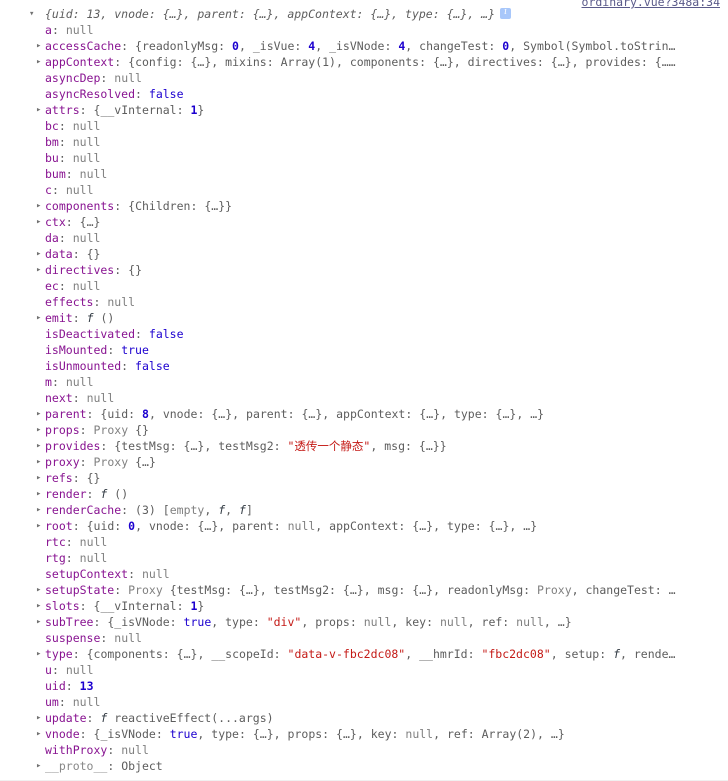 The image size is (728, 781). What do you see at coordinates (364, 30) in the screenshot?
I see `property-row-a: a: null` at bounding box center [364, 30].